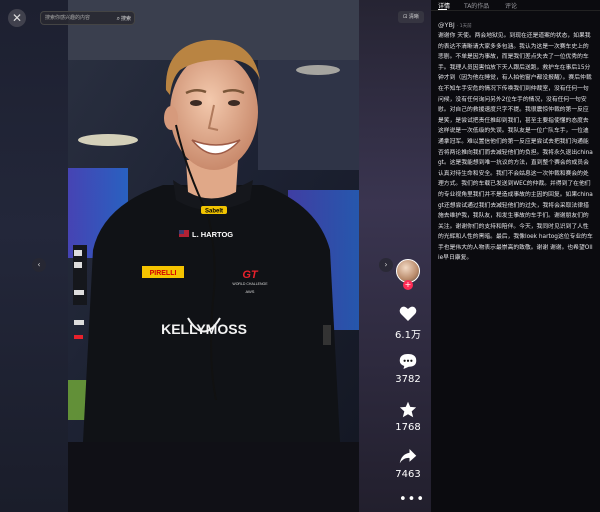 The width and height of the screenshot is (600, 512). What do you see at coordinates (408, 361) in the screenshot?
I see `comment-icon` at bounding box center [408, 361].